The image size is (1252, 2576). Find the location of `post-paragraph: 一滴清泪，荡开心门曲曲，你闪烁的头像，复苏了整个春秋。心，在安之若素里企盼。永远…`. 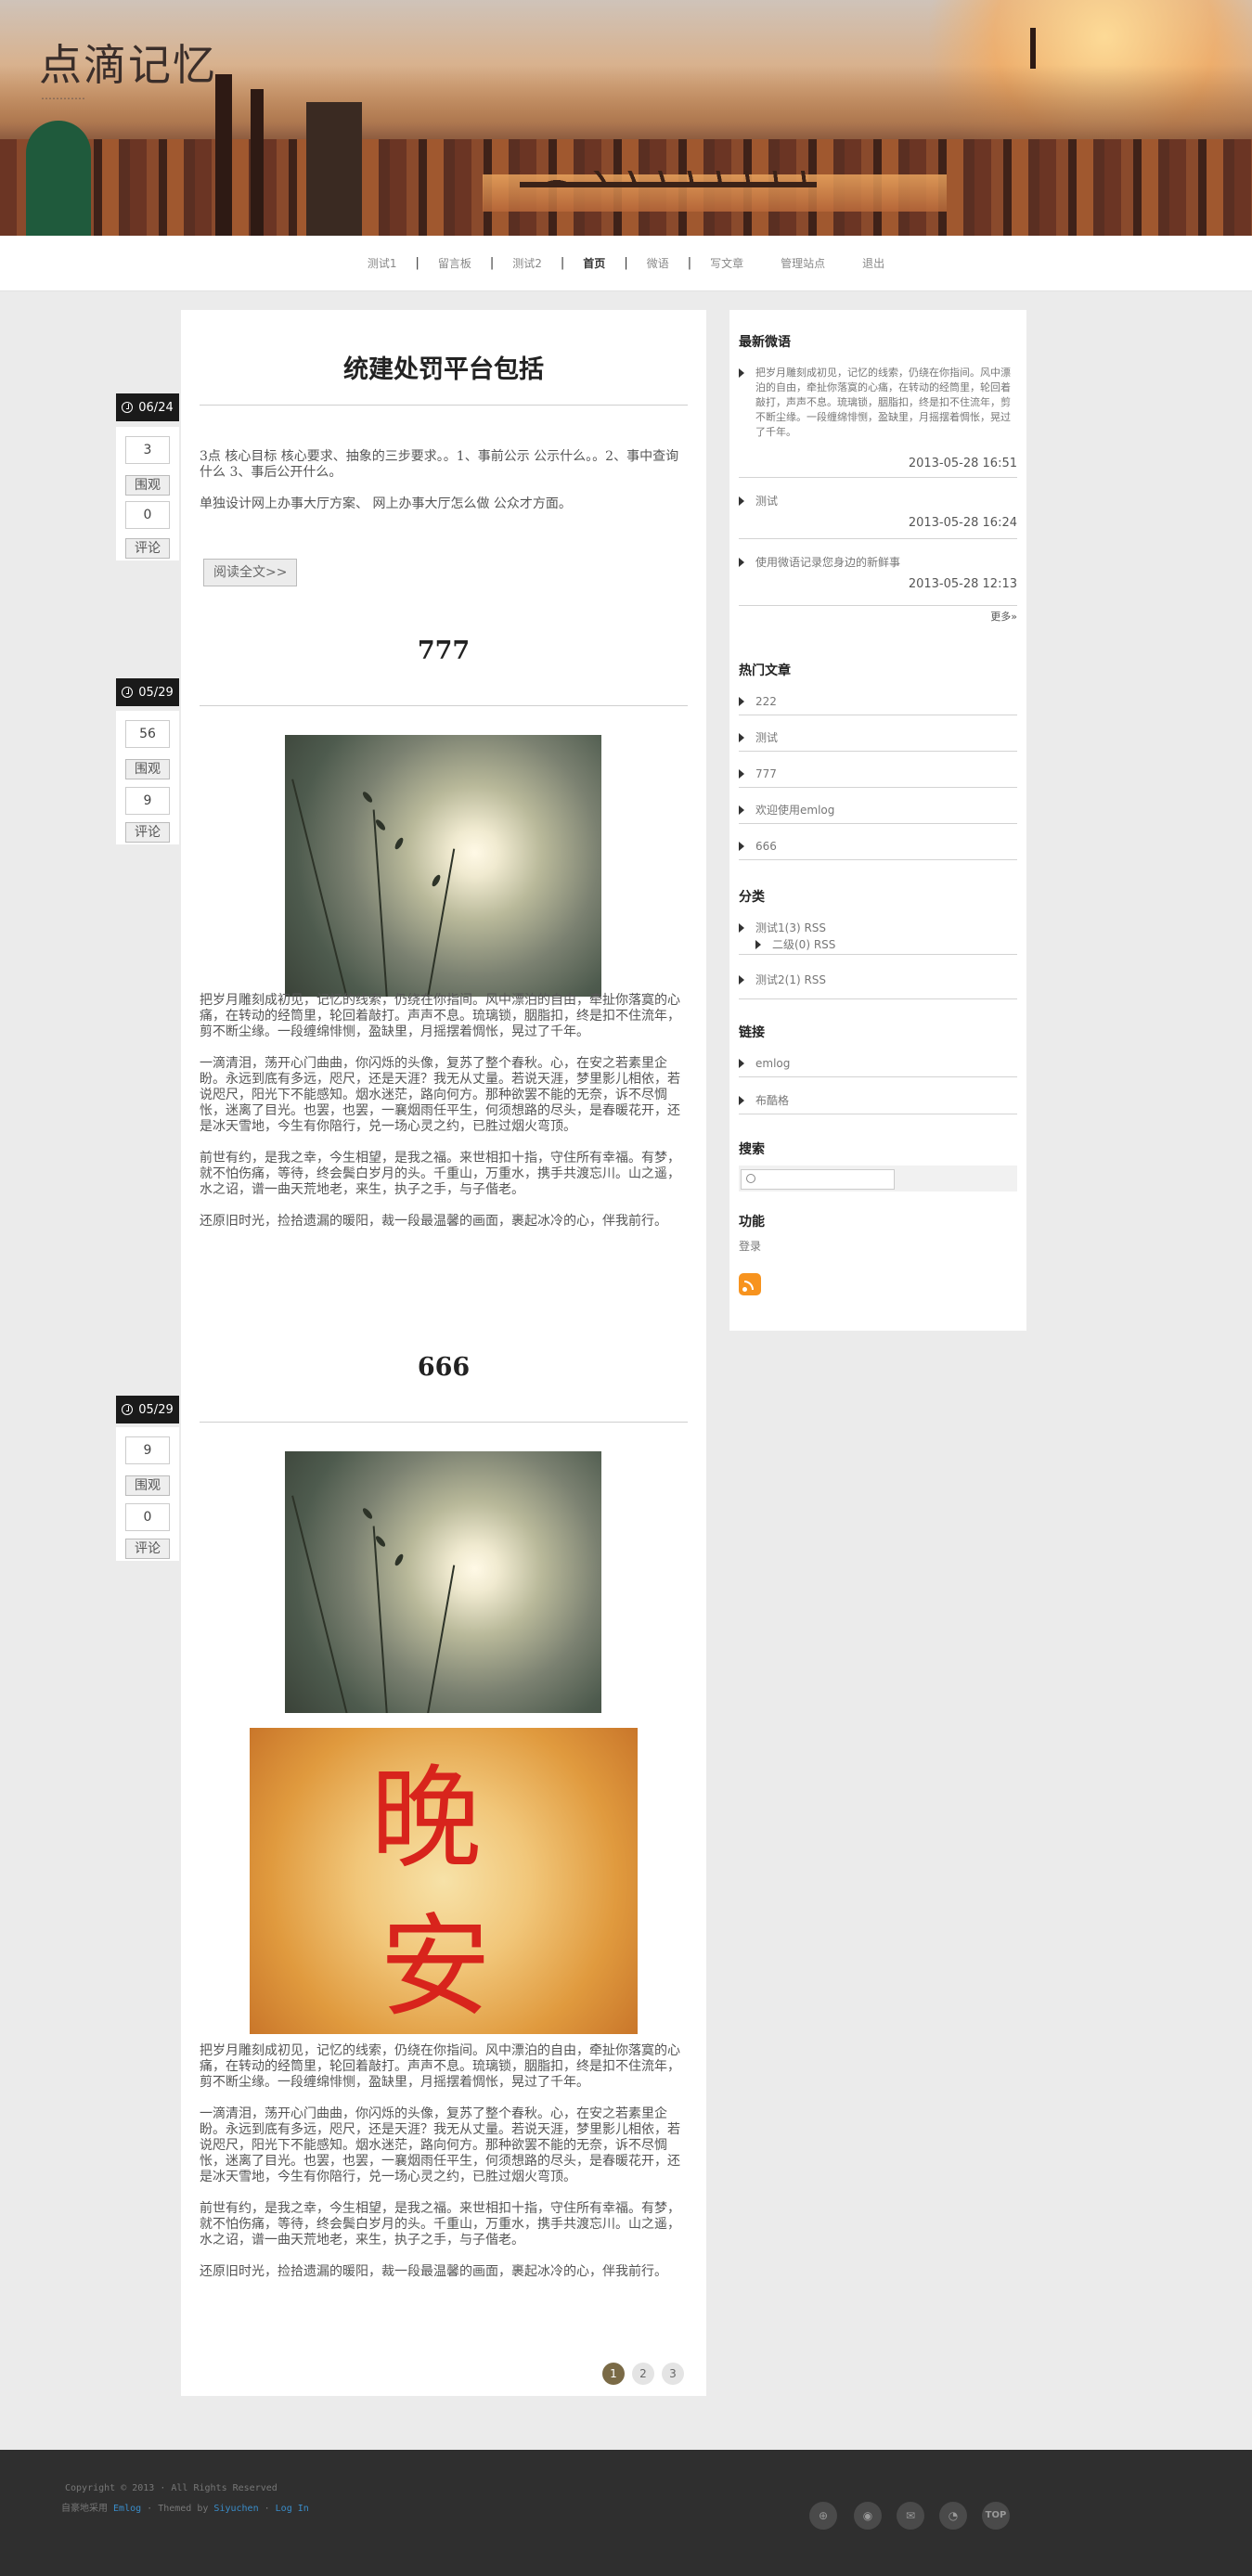

post-paragraph: 一滴清泪，荡开心门曲曲，你闪烁的头像，复苏了整个春秋。心，在安之若素里企盼。永远… is located at coordinates (440, 2145).